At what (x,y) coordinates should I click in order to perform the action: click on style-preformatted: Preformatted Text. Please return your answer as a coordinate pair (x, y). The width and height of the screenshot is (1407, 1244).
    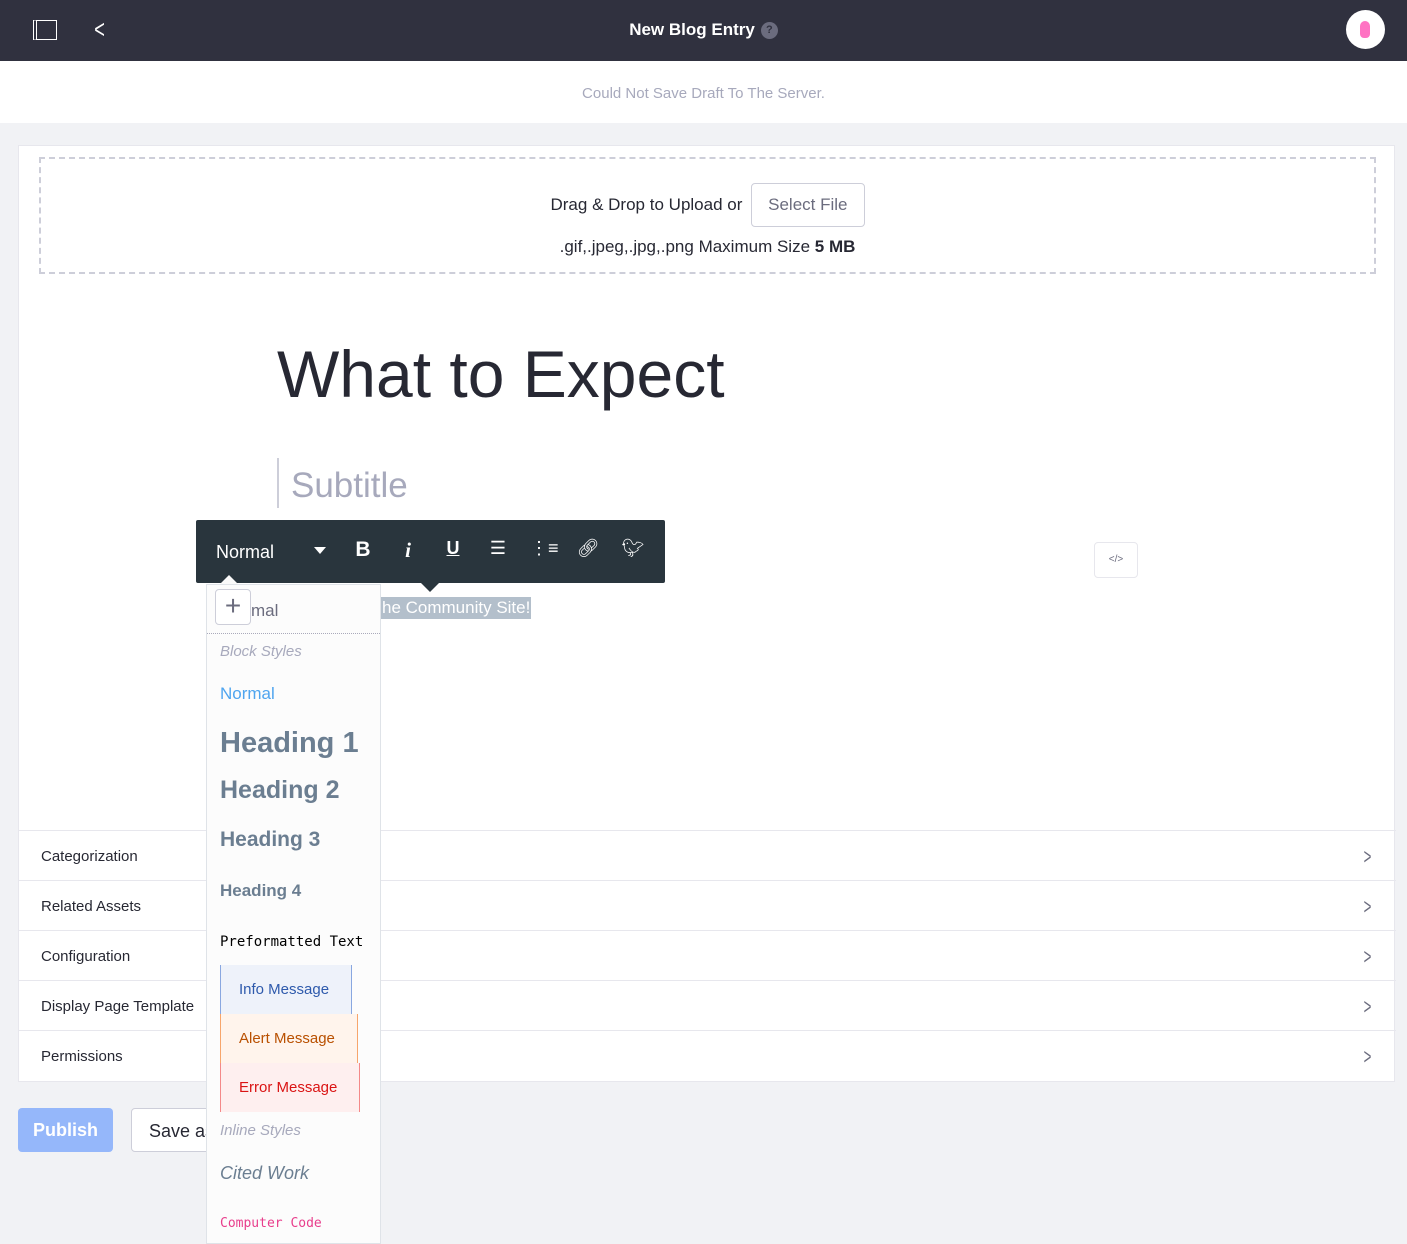
    Looking at the image, I should click on (291, 942).